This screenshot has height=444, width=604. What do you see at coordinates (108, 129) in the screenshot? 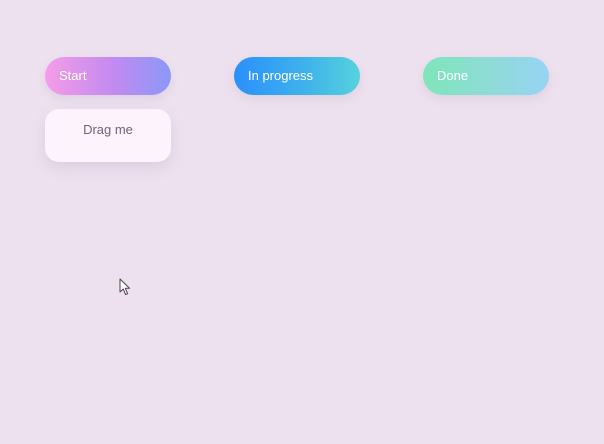
I see `card-label: Drag me` at bounding box center [108, 129].